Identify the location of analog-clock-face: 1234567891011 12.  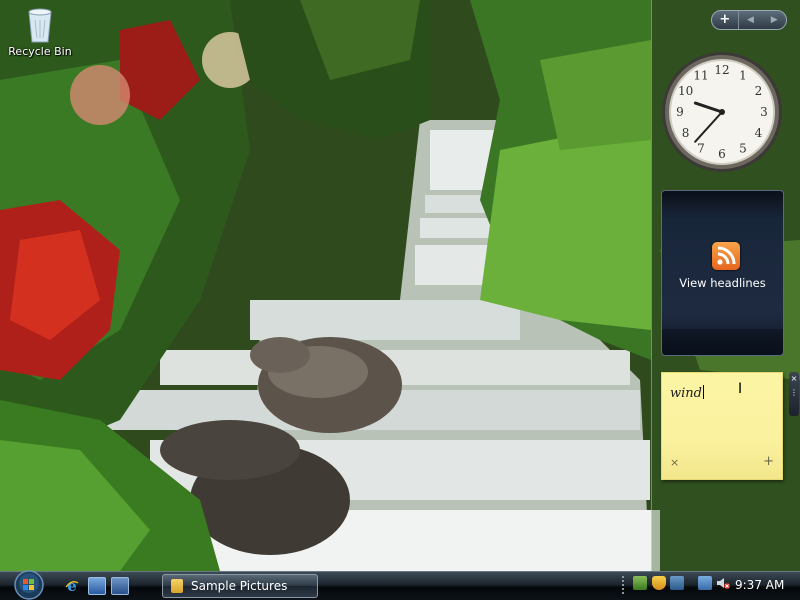
(722, 112).